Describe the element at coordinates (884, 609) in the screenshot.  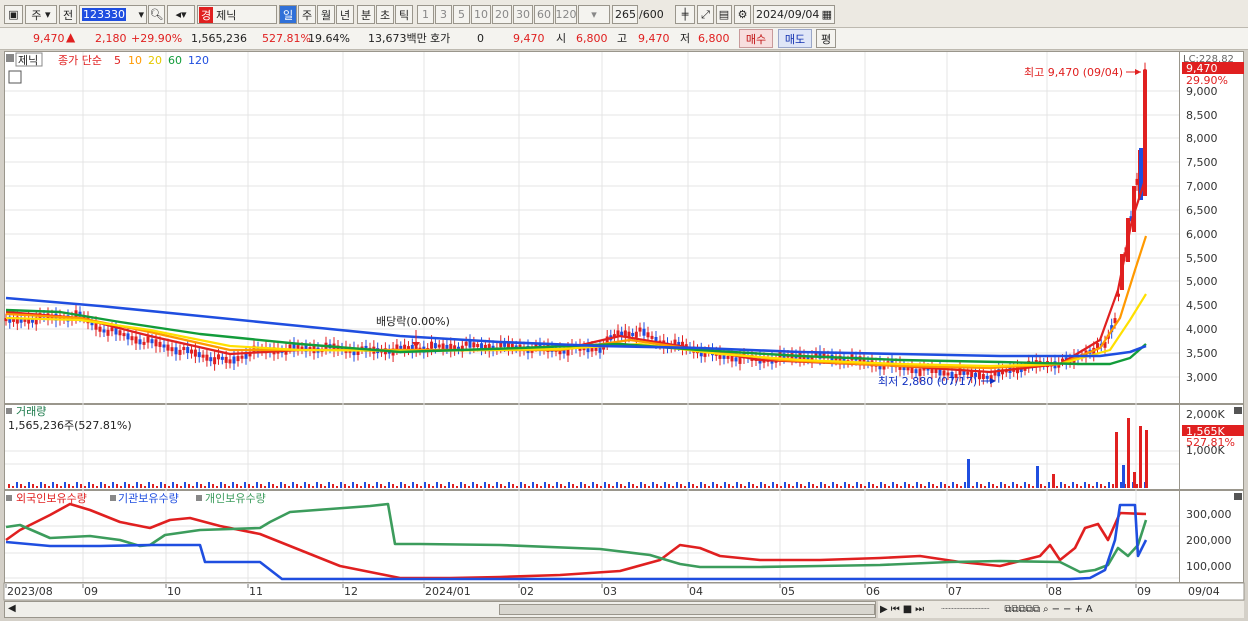
I see `scroll-right-icon: ▶` at that location.